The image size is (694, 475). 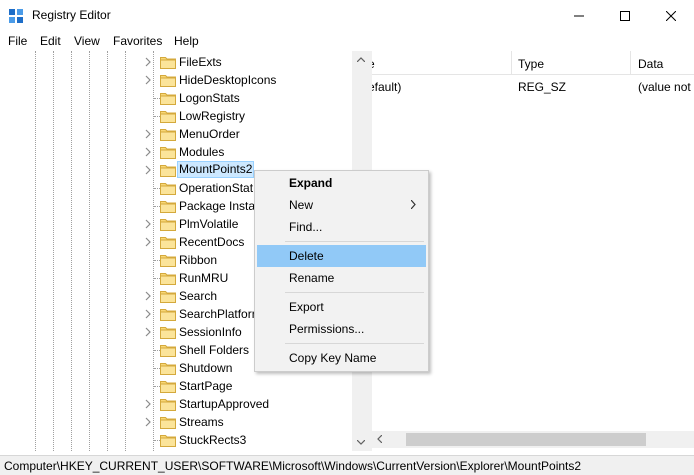 I want to click on title-bar: Registry Editor, so click(x=347, y=15).